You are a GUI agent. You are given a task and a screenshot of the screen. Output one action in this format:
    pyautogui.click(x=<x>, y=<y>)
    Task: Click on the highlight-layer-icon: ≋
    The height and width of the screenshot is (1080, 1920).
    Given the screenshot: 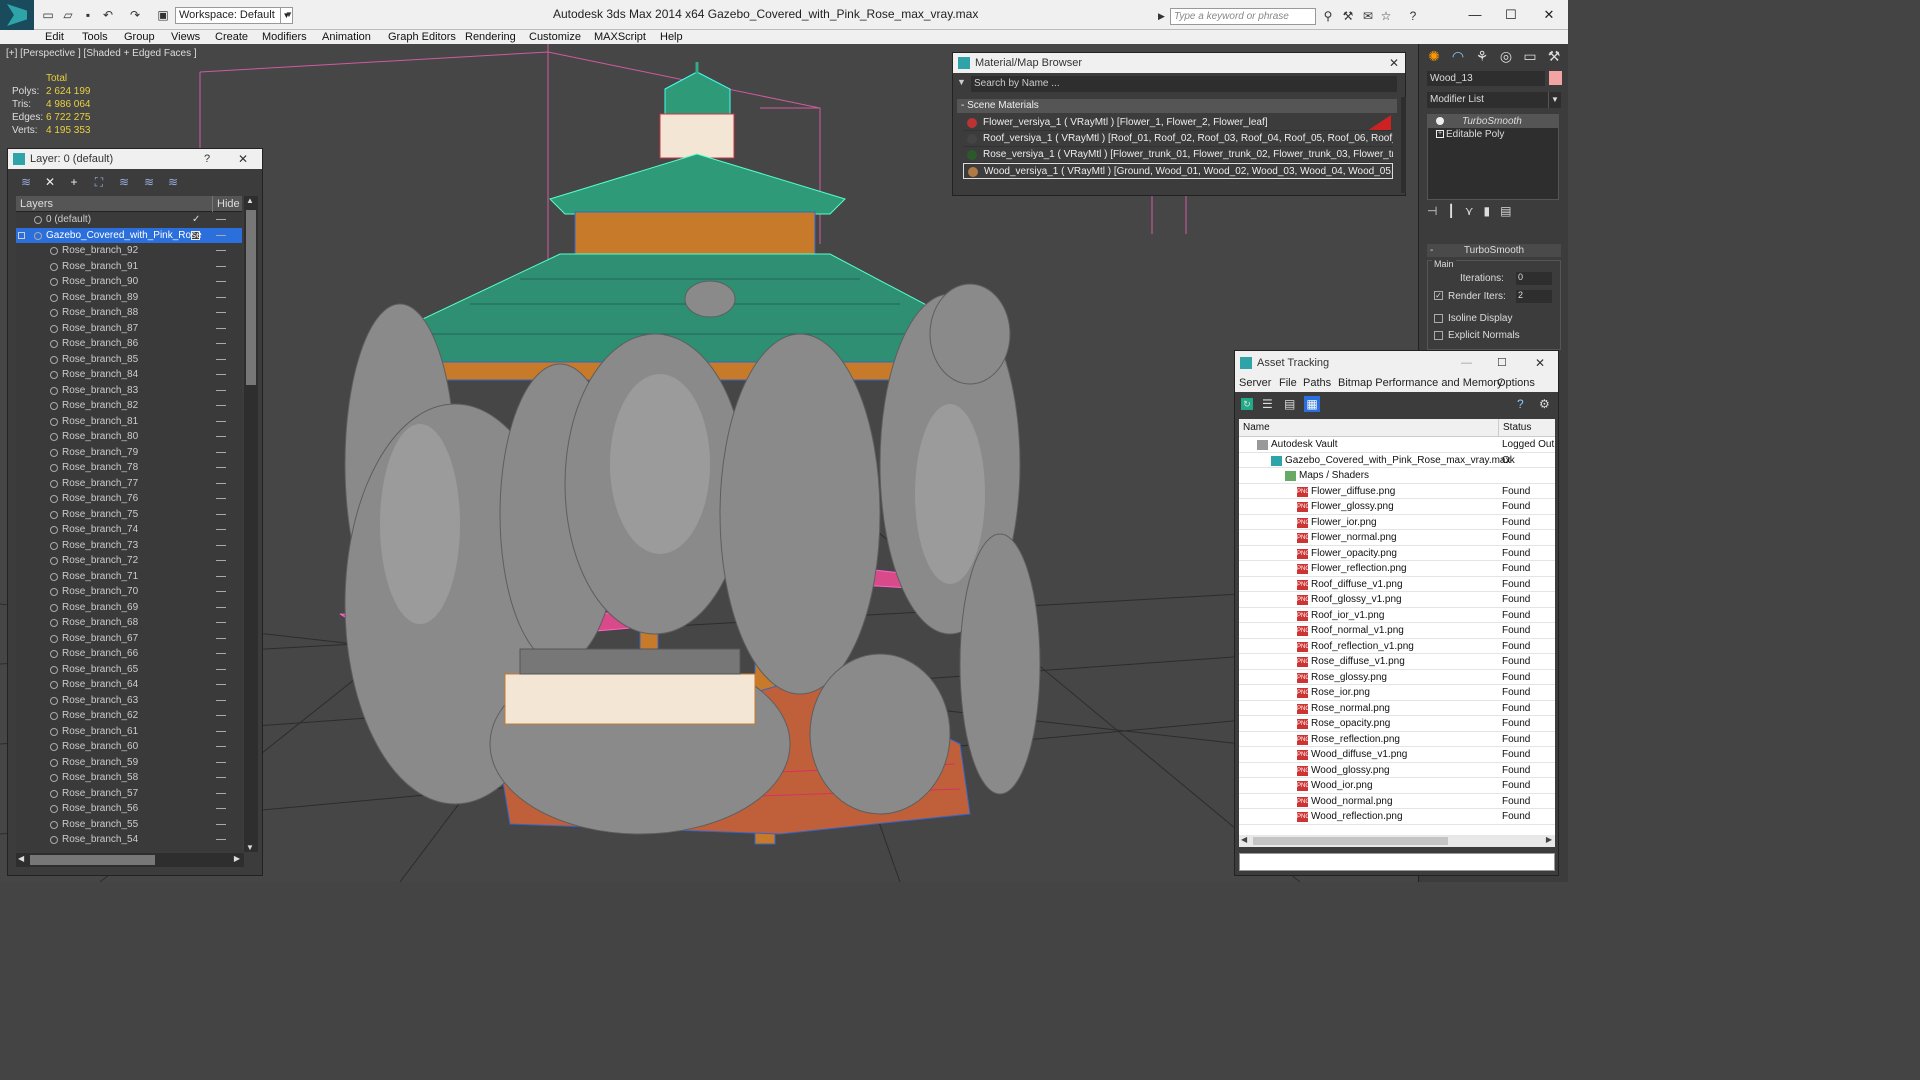 What is the action you would take?
    pyautogui.click(x=124, y=182)
    